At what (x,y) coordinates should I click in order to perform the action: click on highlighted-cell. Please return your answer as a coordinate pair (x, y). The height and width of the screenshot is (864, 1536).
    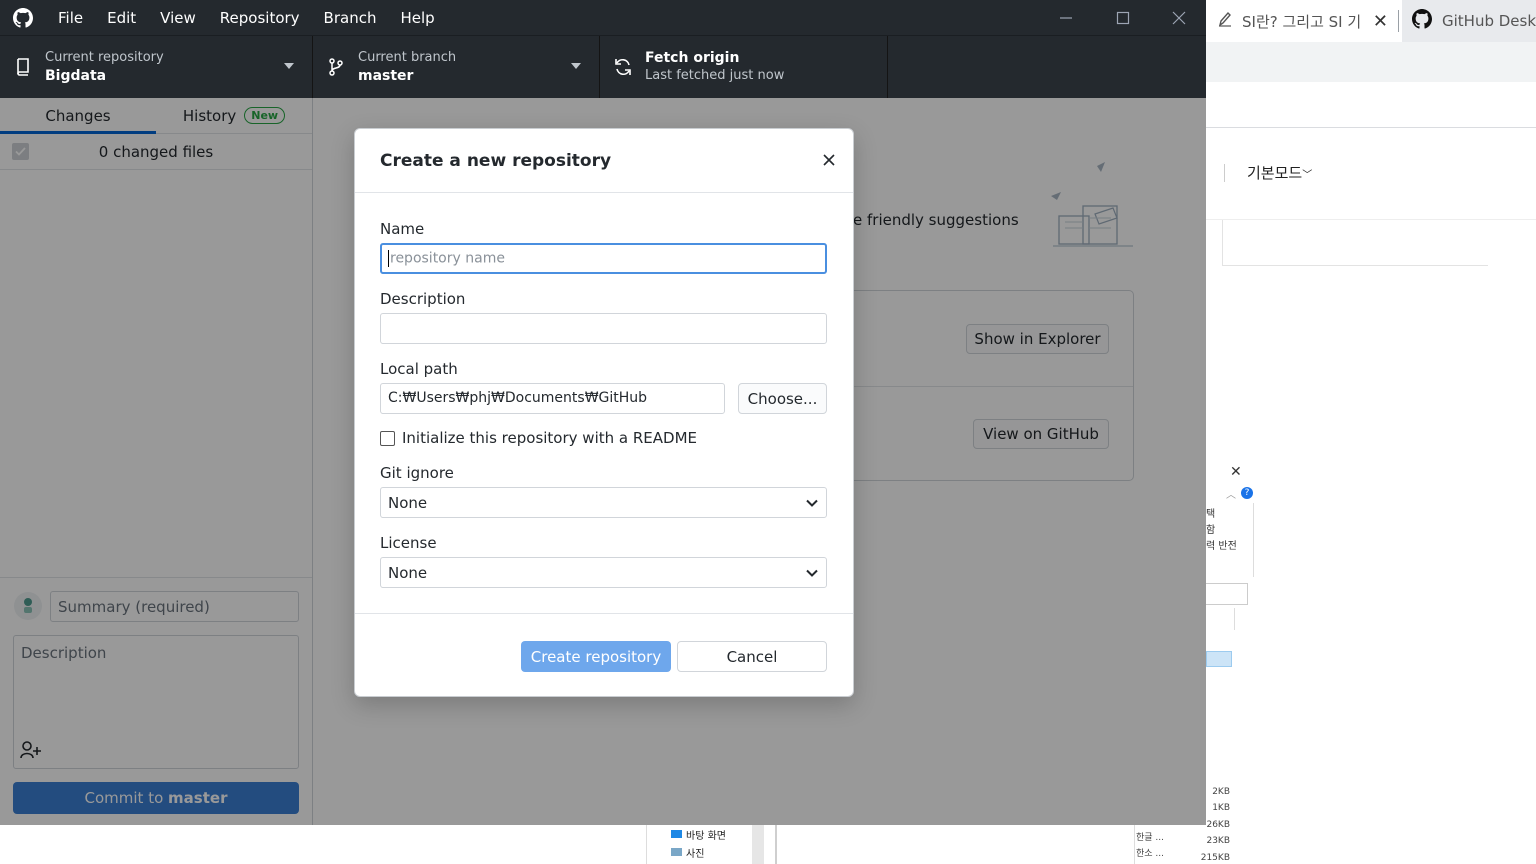
    Looking at the image, I should click on (1219, 659).